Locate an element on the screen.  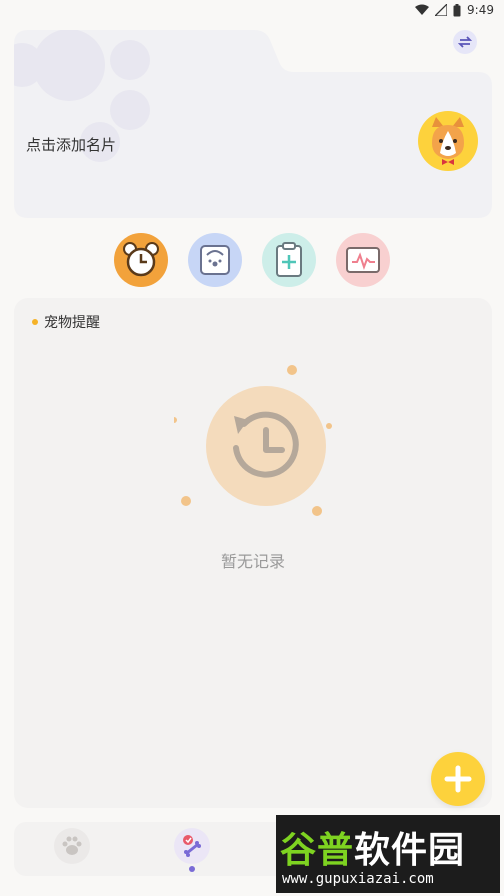
add-reminder-button is located at coordinates (458, 779).